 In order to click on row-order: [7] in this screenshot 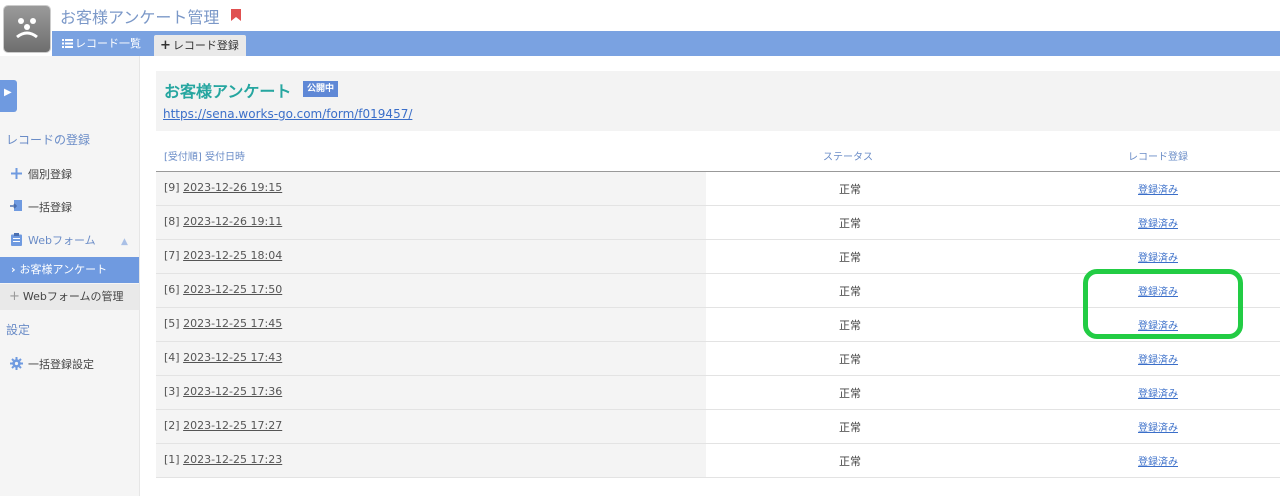, I will do `click(172, 255)`.